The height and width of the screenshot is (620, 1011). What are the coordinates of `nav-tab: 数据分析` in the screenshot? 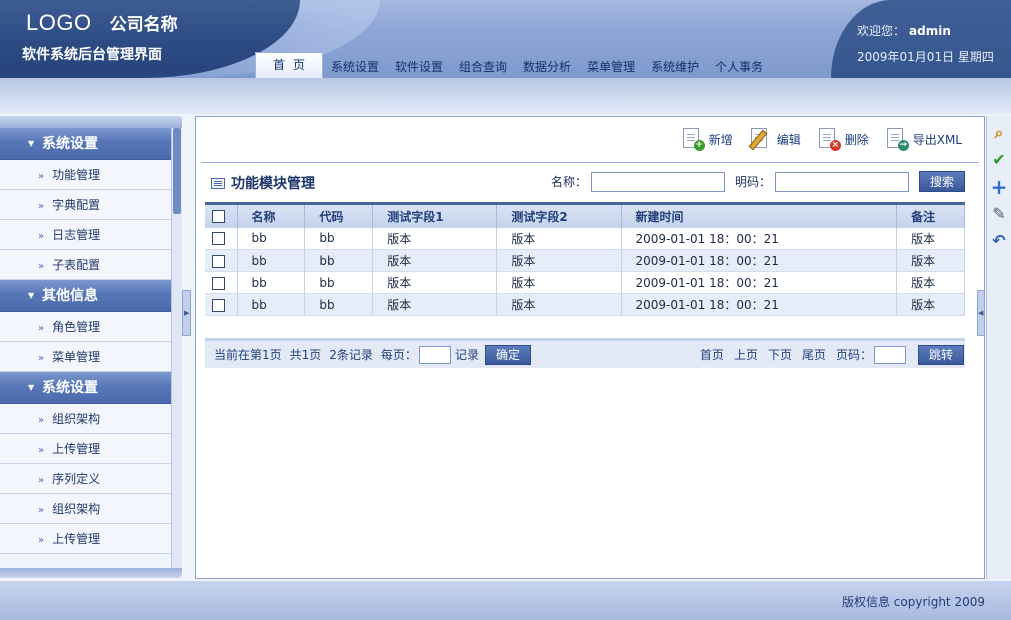 It's located at (547, 67).